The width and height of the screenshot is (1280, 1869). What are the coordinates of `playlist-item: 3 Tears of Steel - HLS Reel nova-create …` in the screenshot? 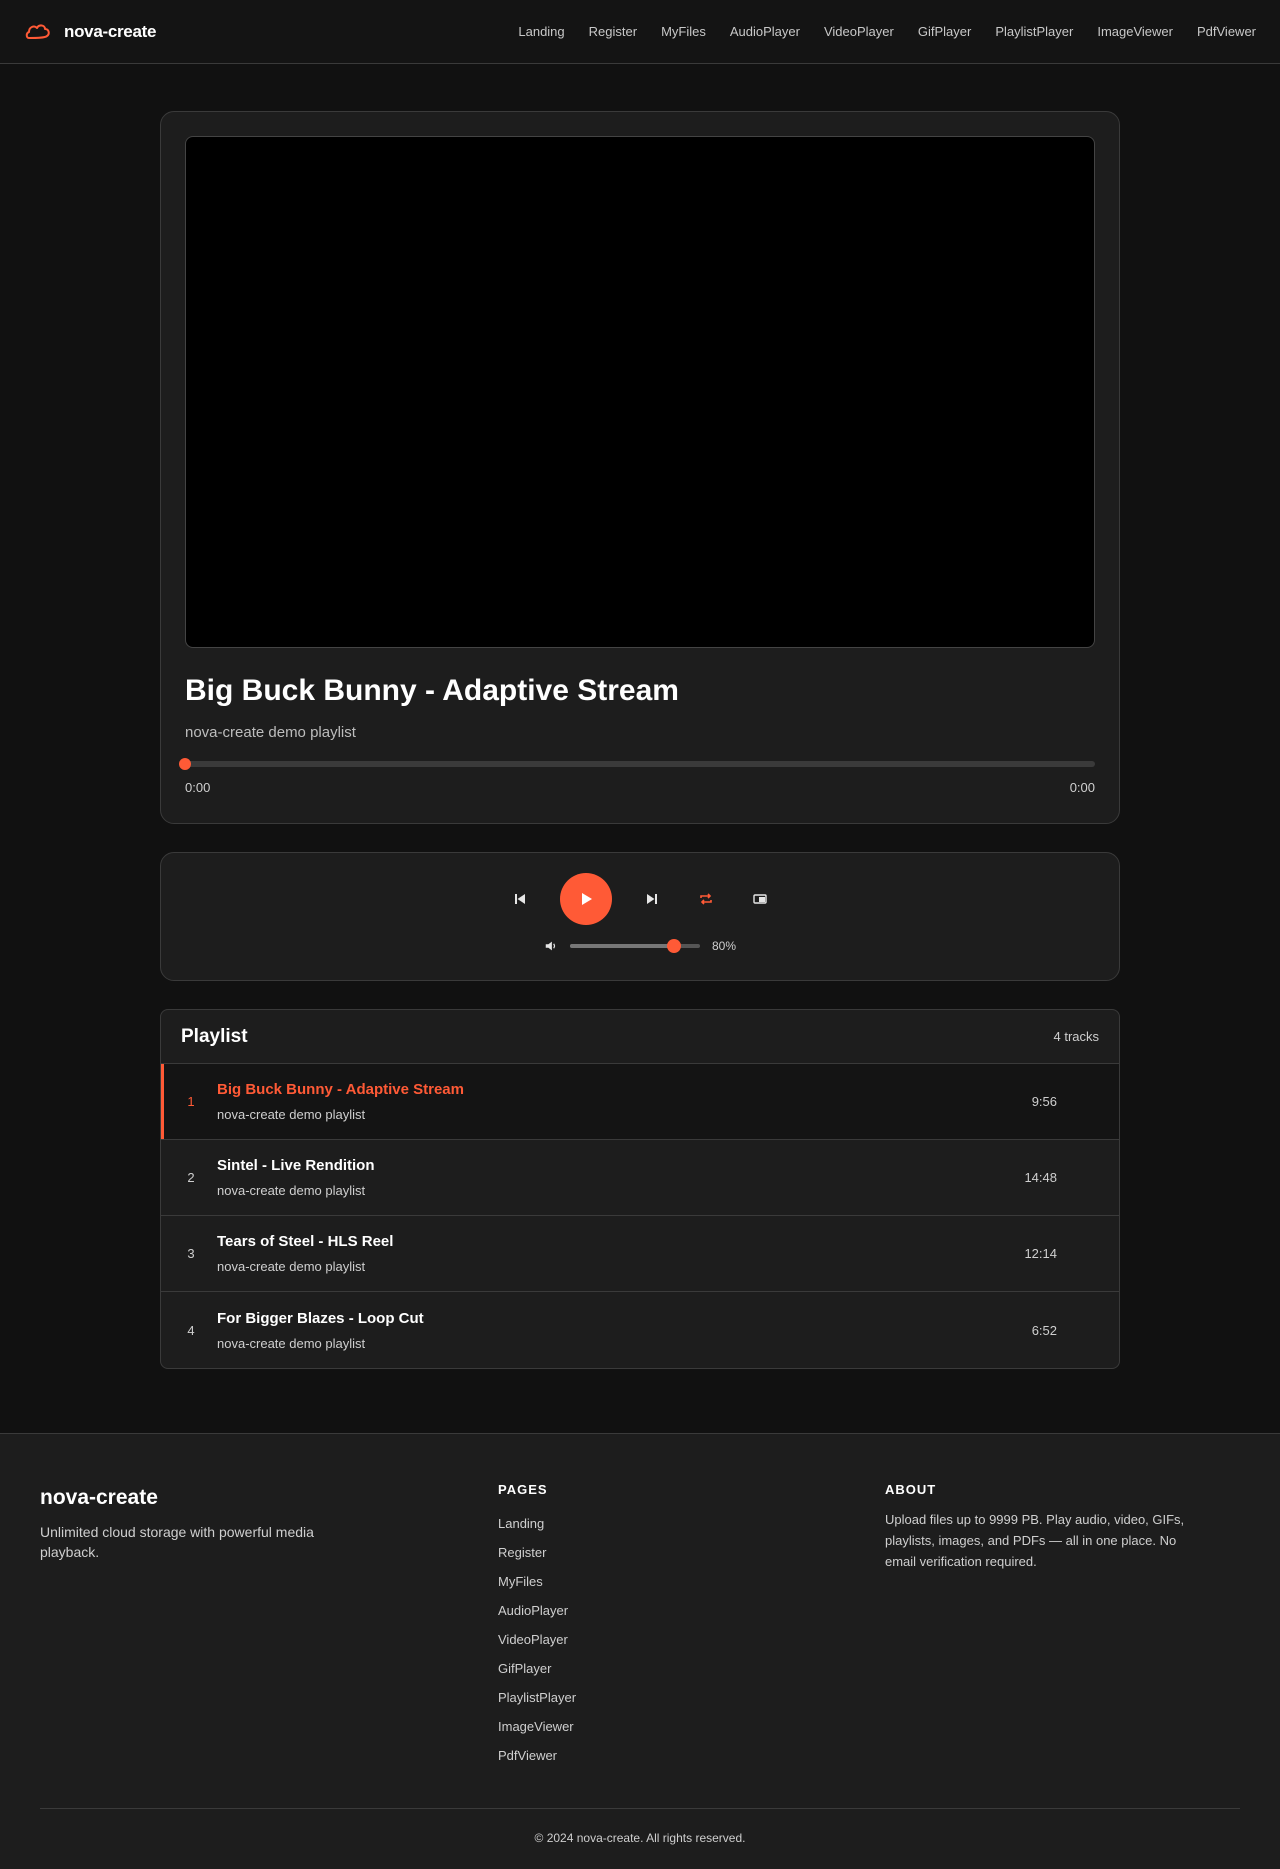 It's located at (640, 1254).